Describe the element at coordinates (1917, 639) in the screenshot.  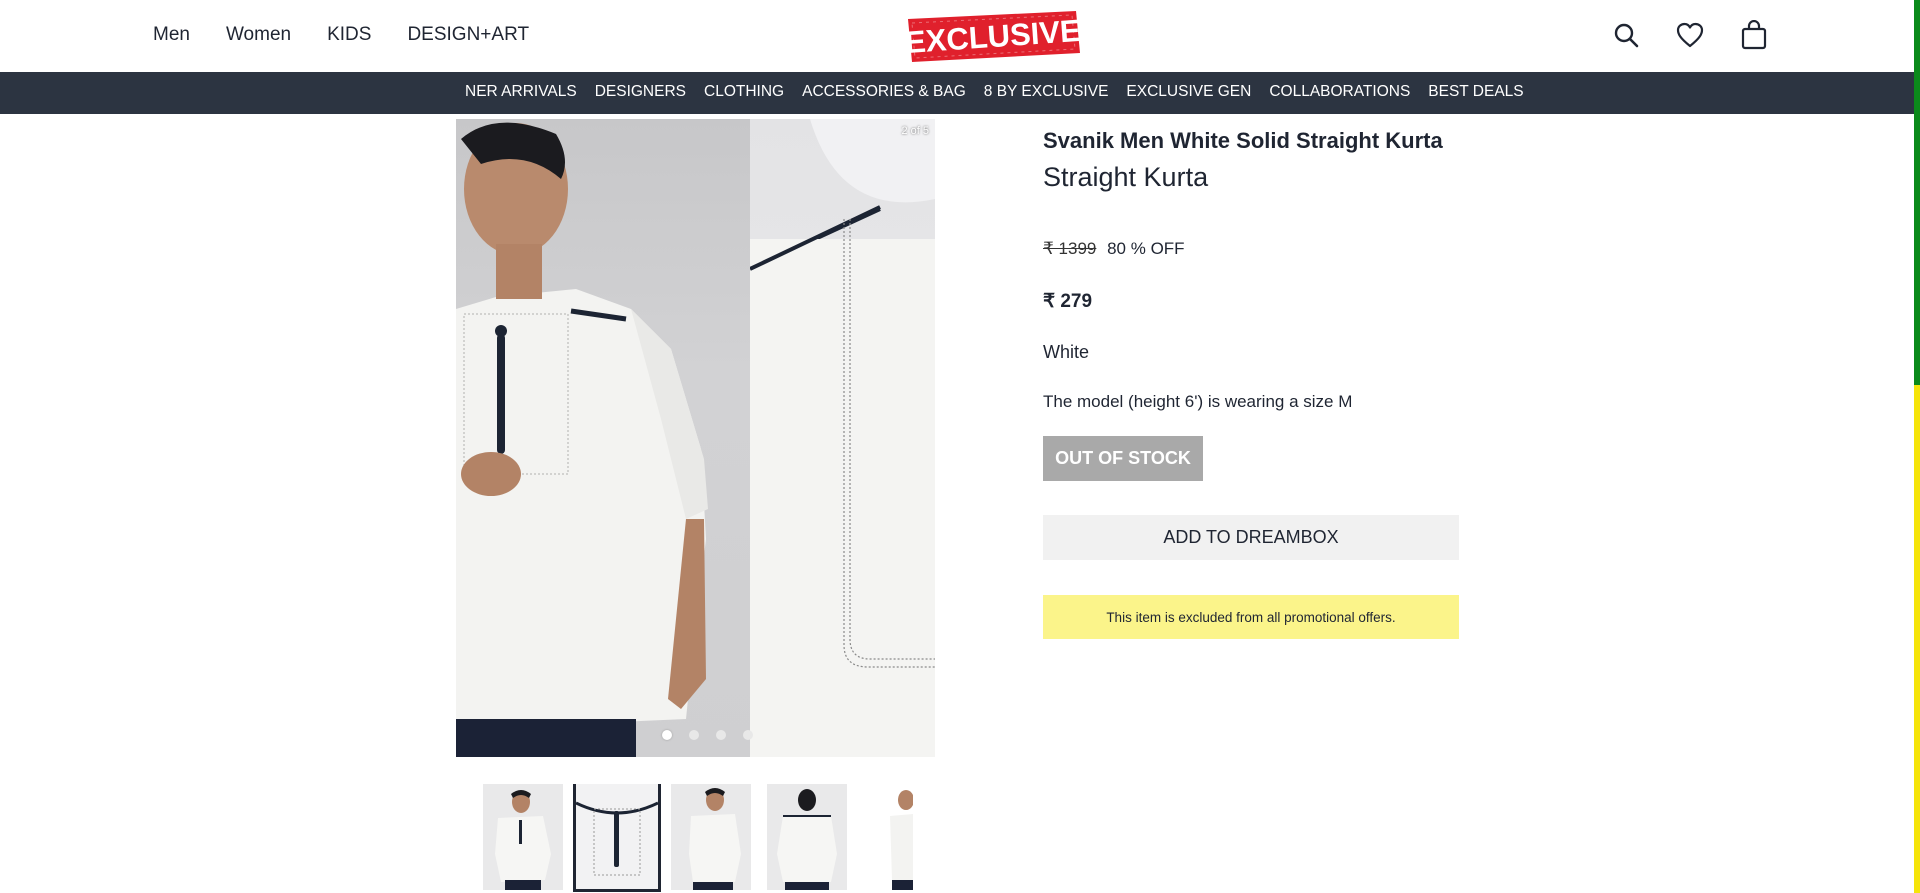
I see `scrollbar-thumb` at that location.